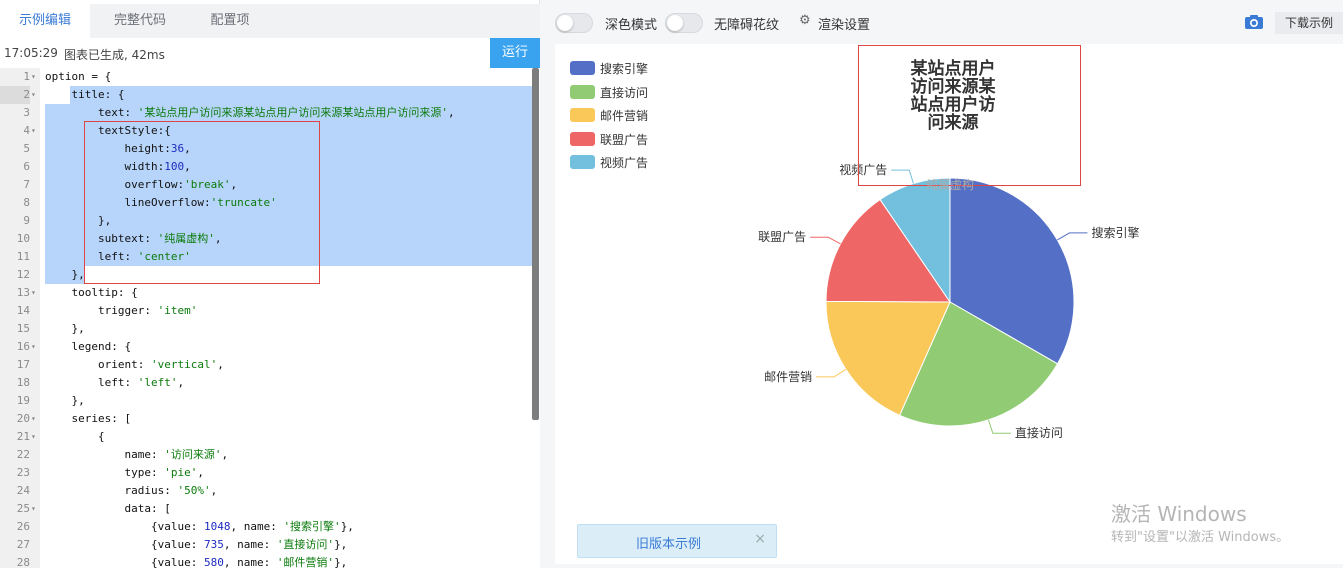  Describe the element at coordinates (78, 76) in the screenshot. I see `code-text: option = {` at that location.